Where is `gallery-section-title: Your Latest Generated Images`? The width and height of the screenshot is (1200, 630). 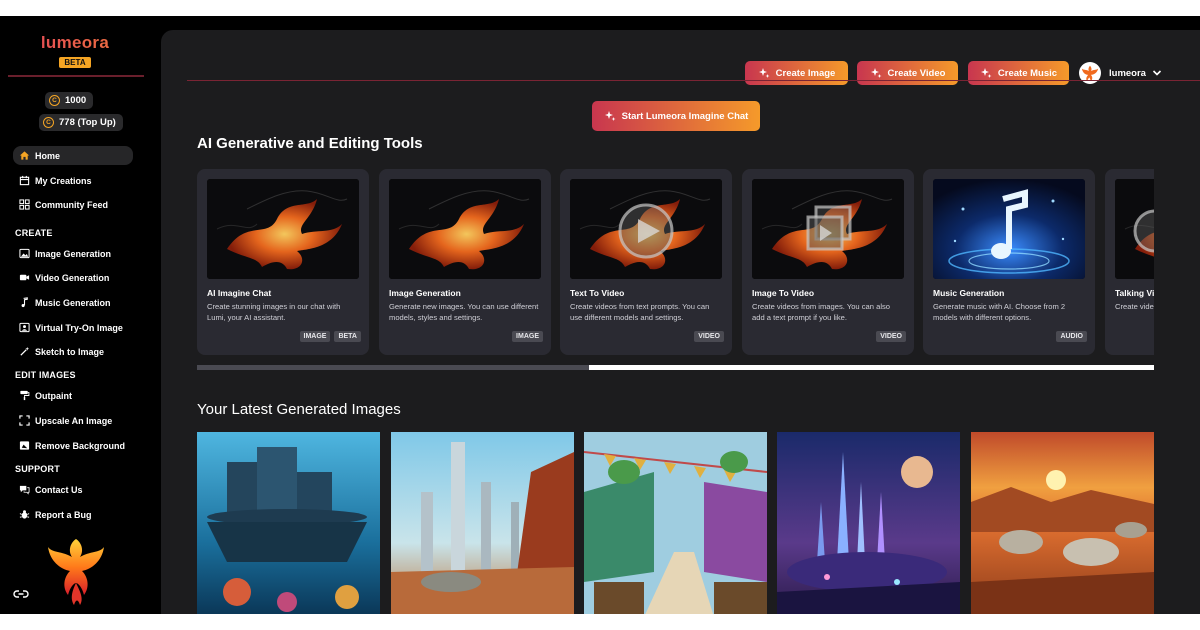 gallery-section-title: Your Latest Generated Images is located at coordinates (299, 409).